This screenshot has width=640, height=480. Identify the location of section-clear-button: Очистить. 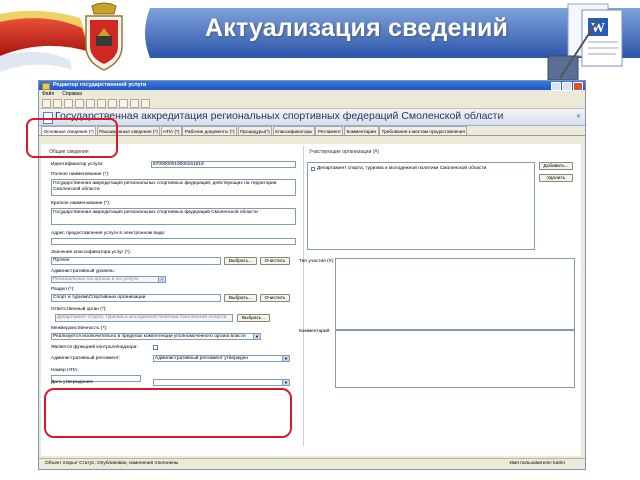
(275, 298).